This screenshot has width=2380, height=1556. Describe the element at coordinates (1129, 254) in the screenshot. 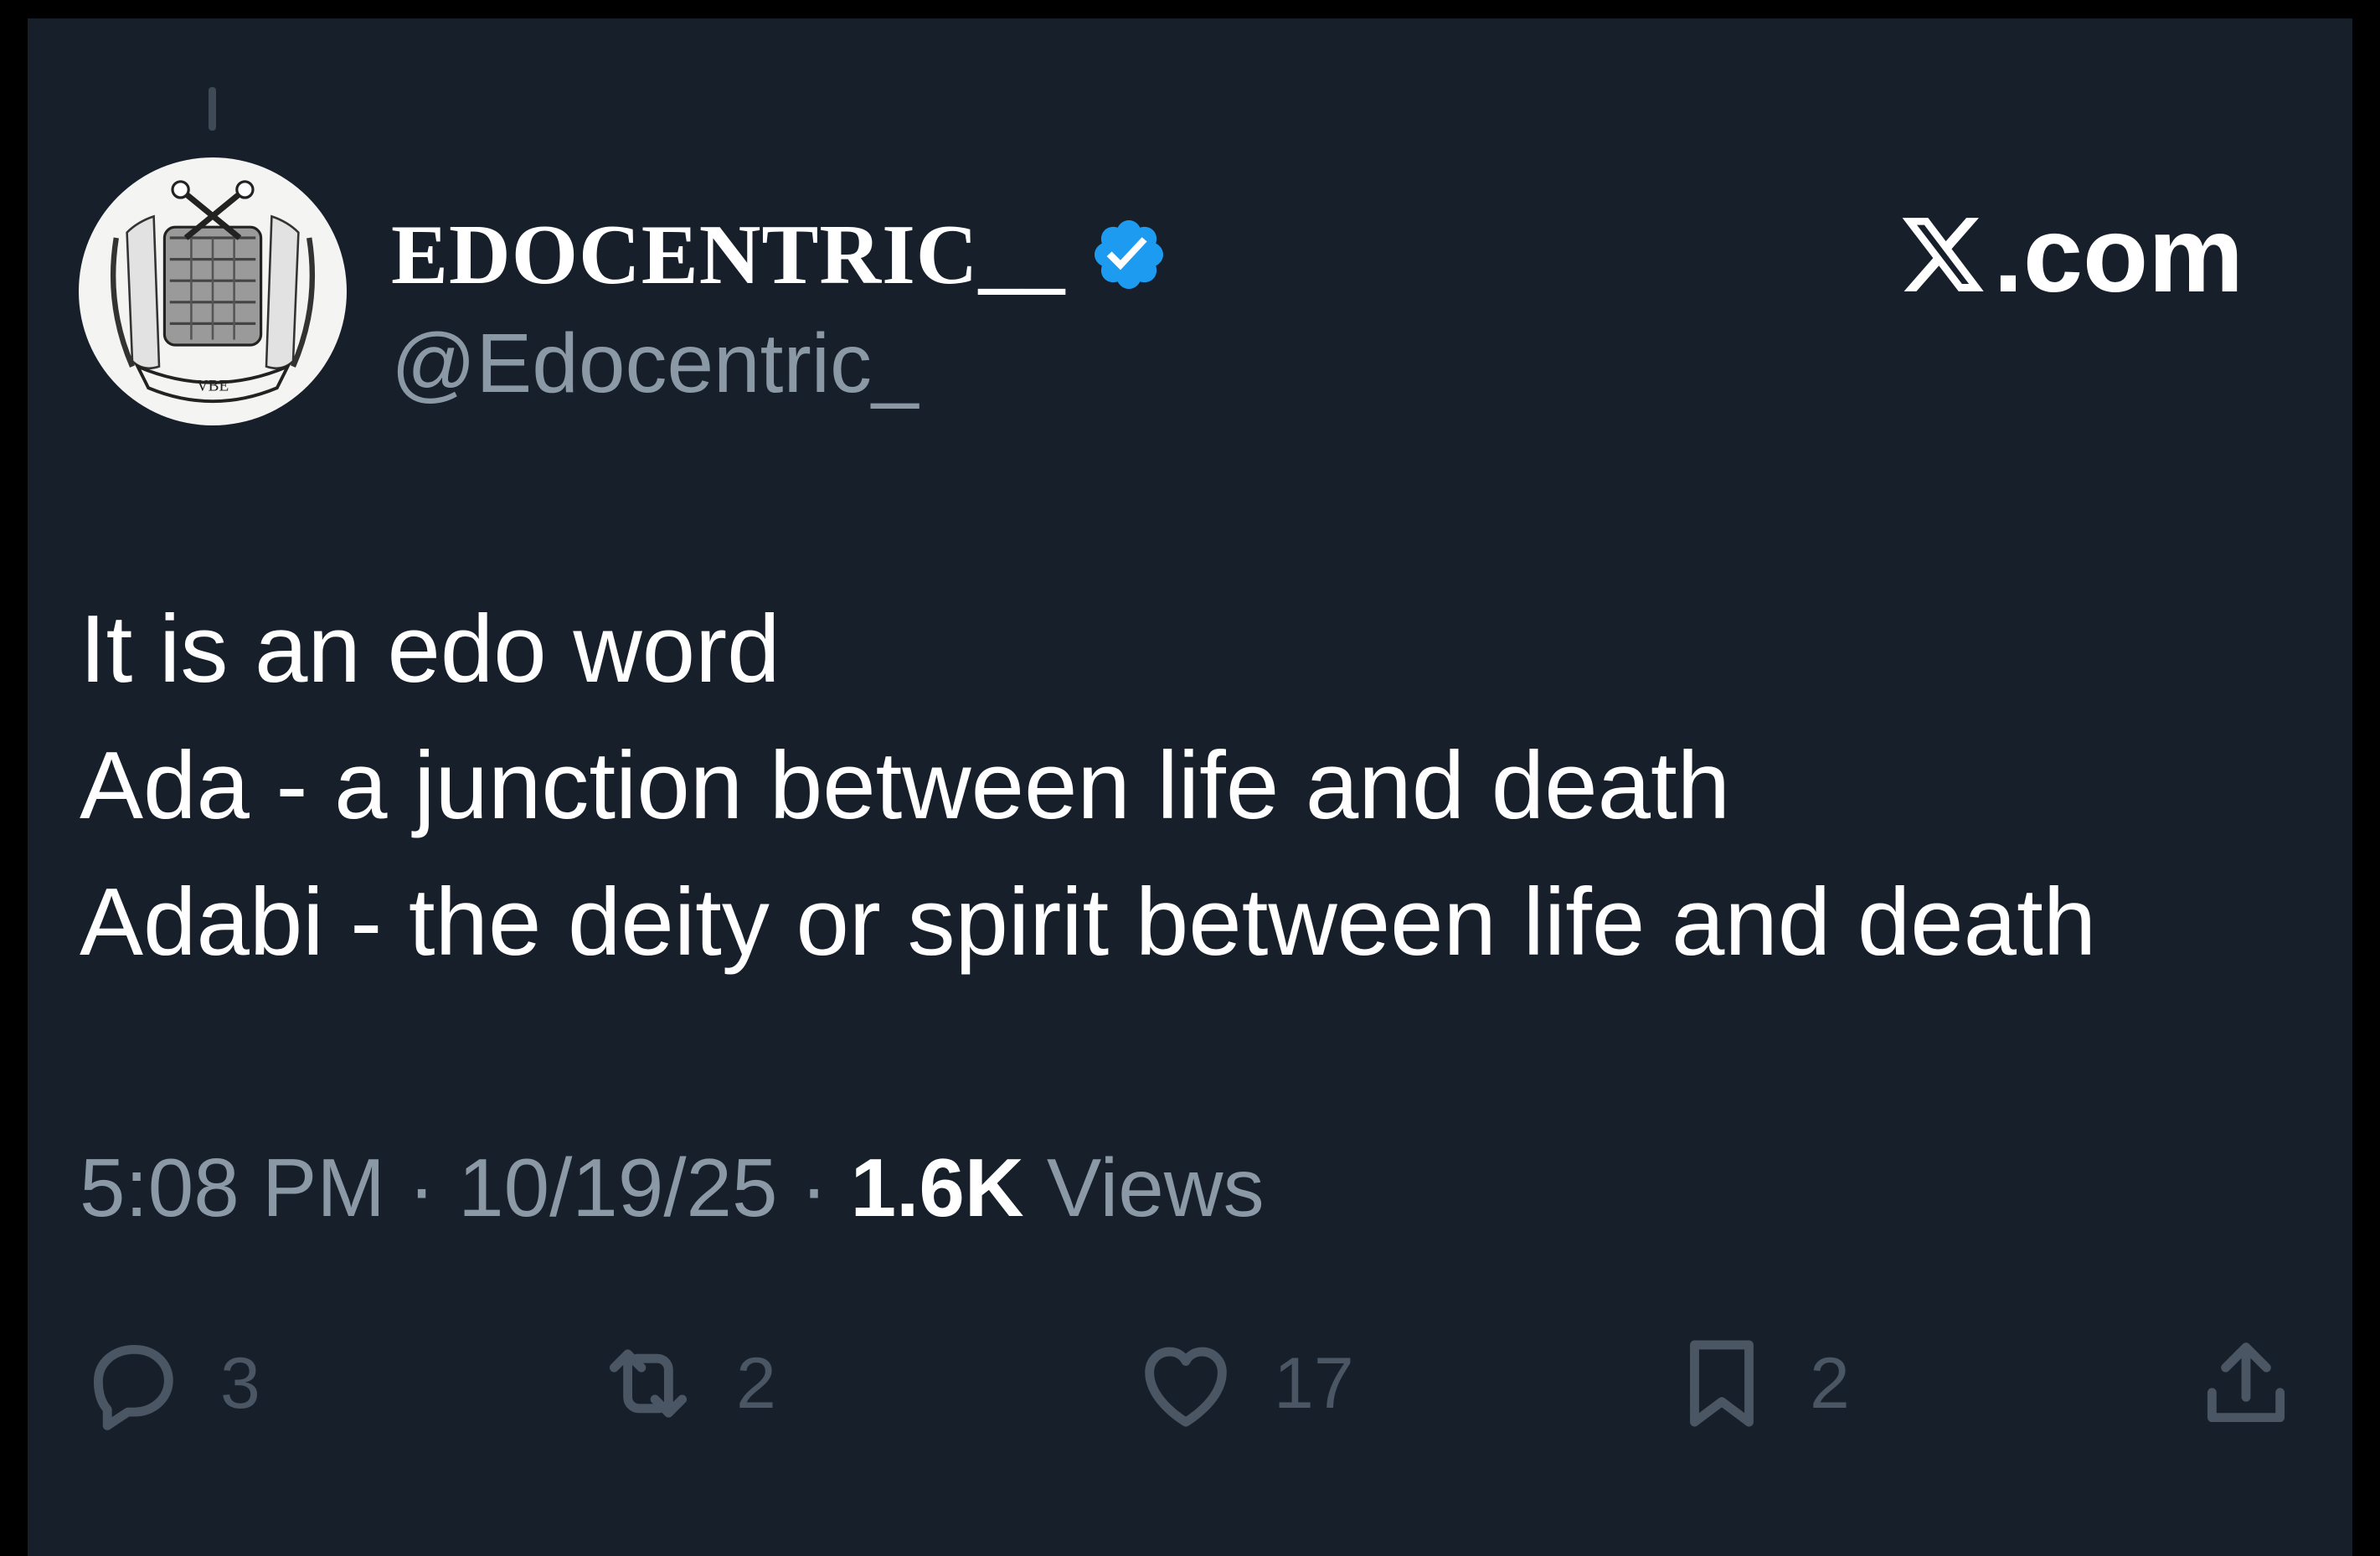

I see `verified-badge-icon` at that location.